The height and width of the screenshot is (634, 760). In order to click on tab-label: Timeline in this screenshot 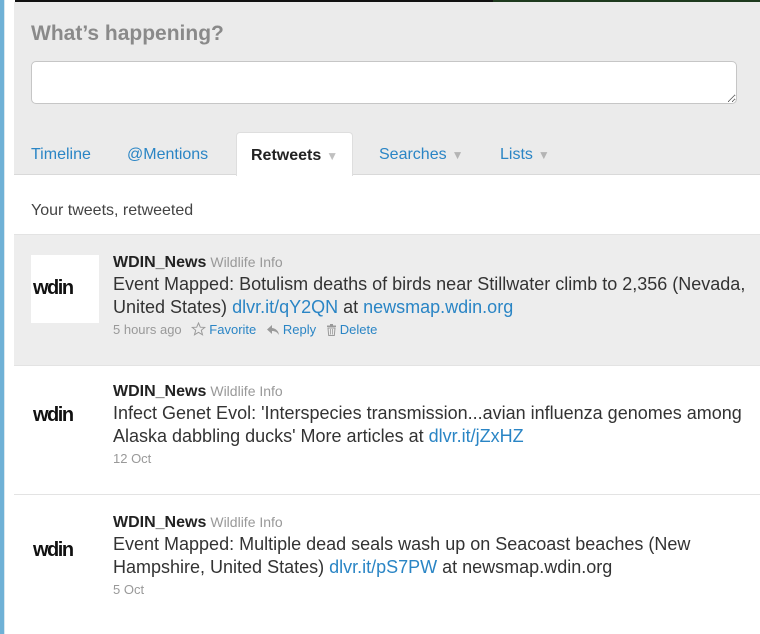, I will do `click(61, 154)`.